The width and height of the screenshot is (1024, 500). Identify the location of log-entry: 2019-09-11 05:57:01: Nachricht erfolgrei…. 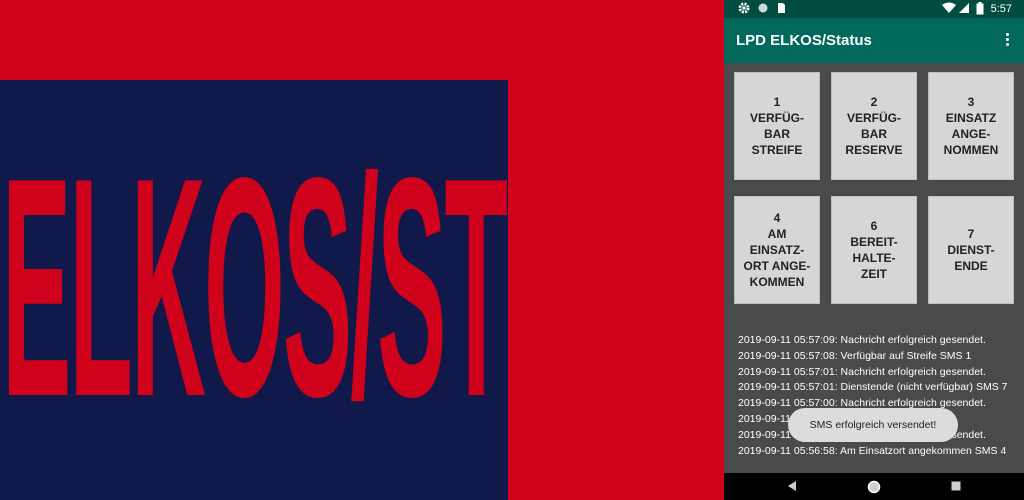
(862, 371).